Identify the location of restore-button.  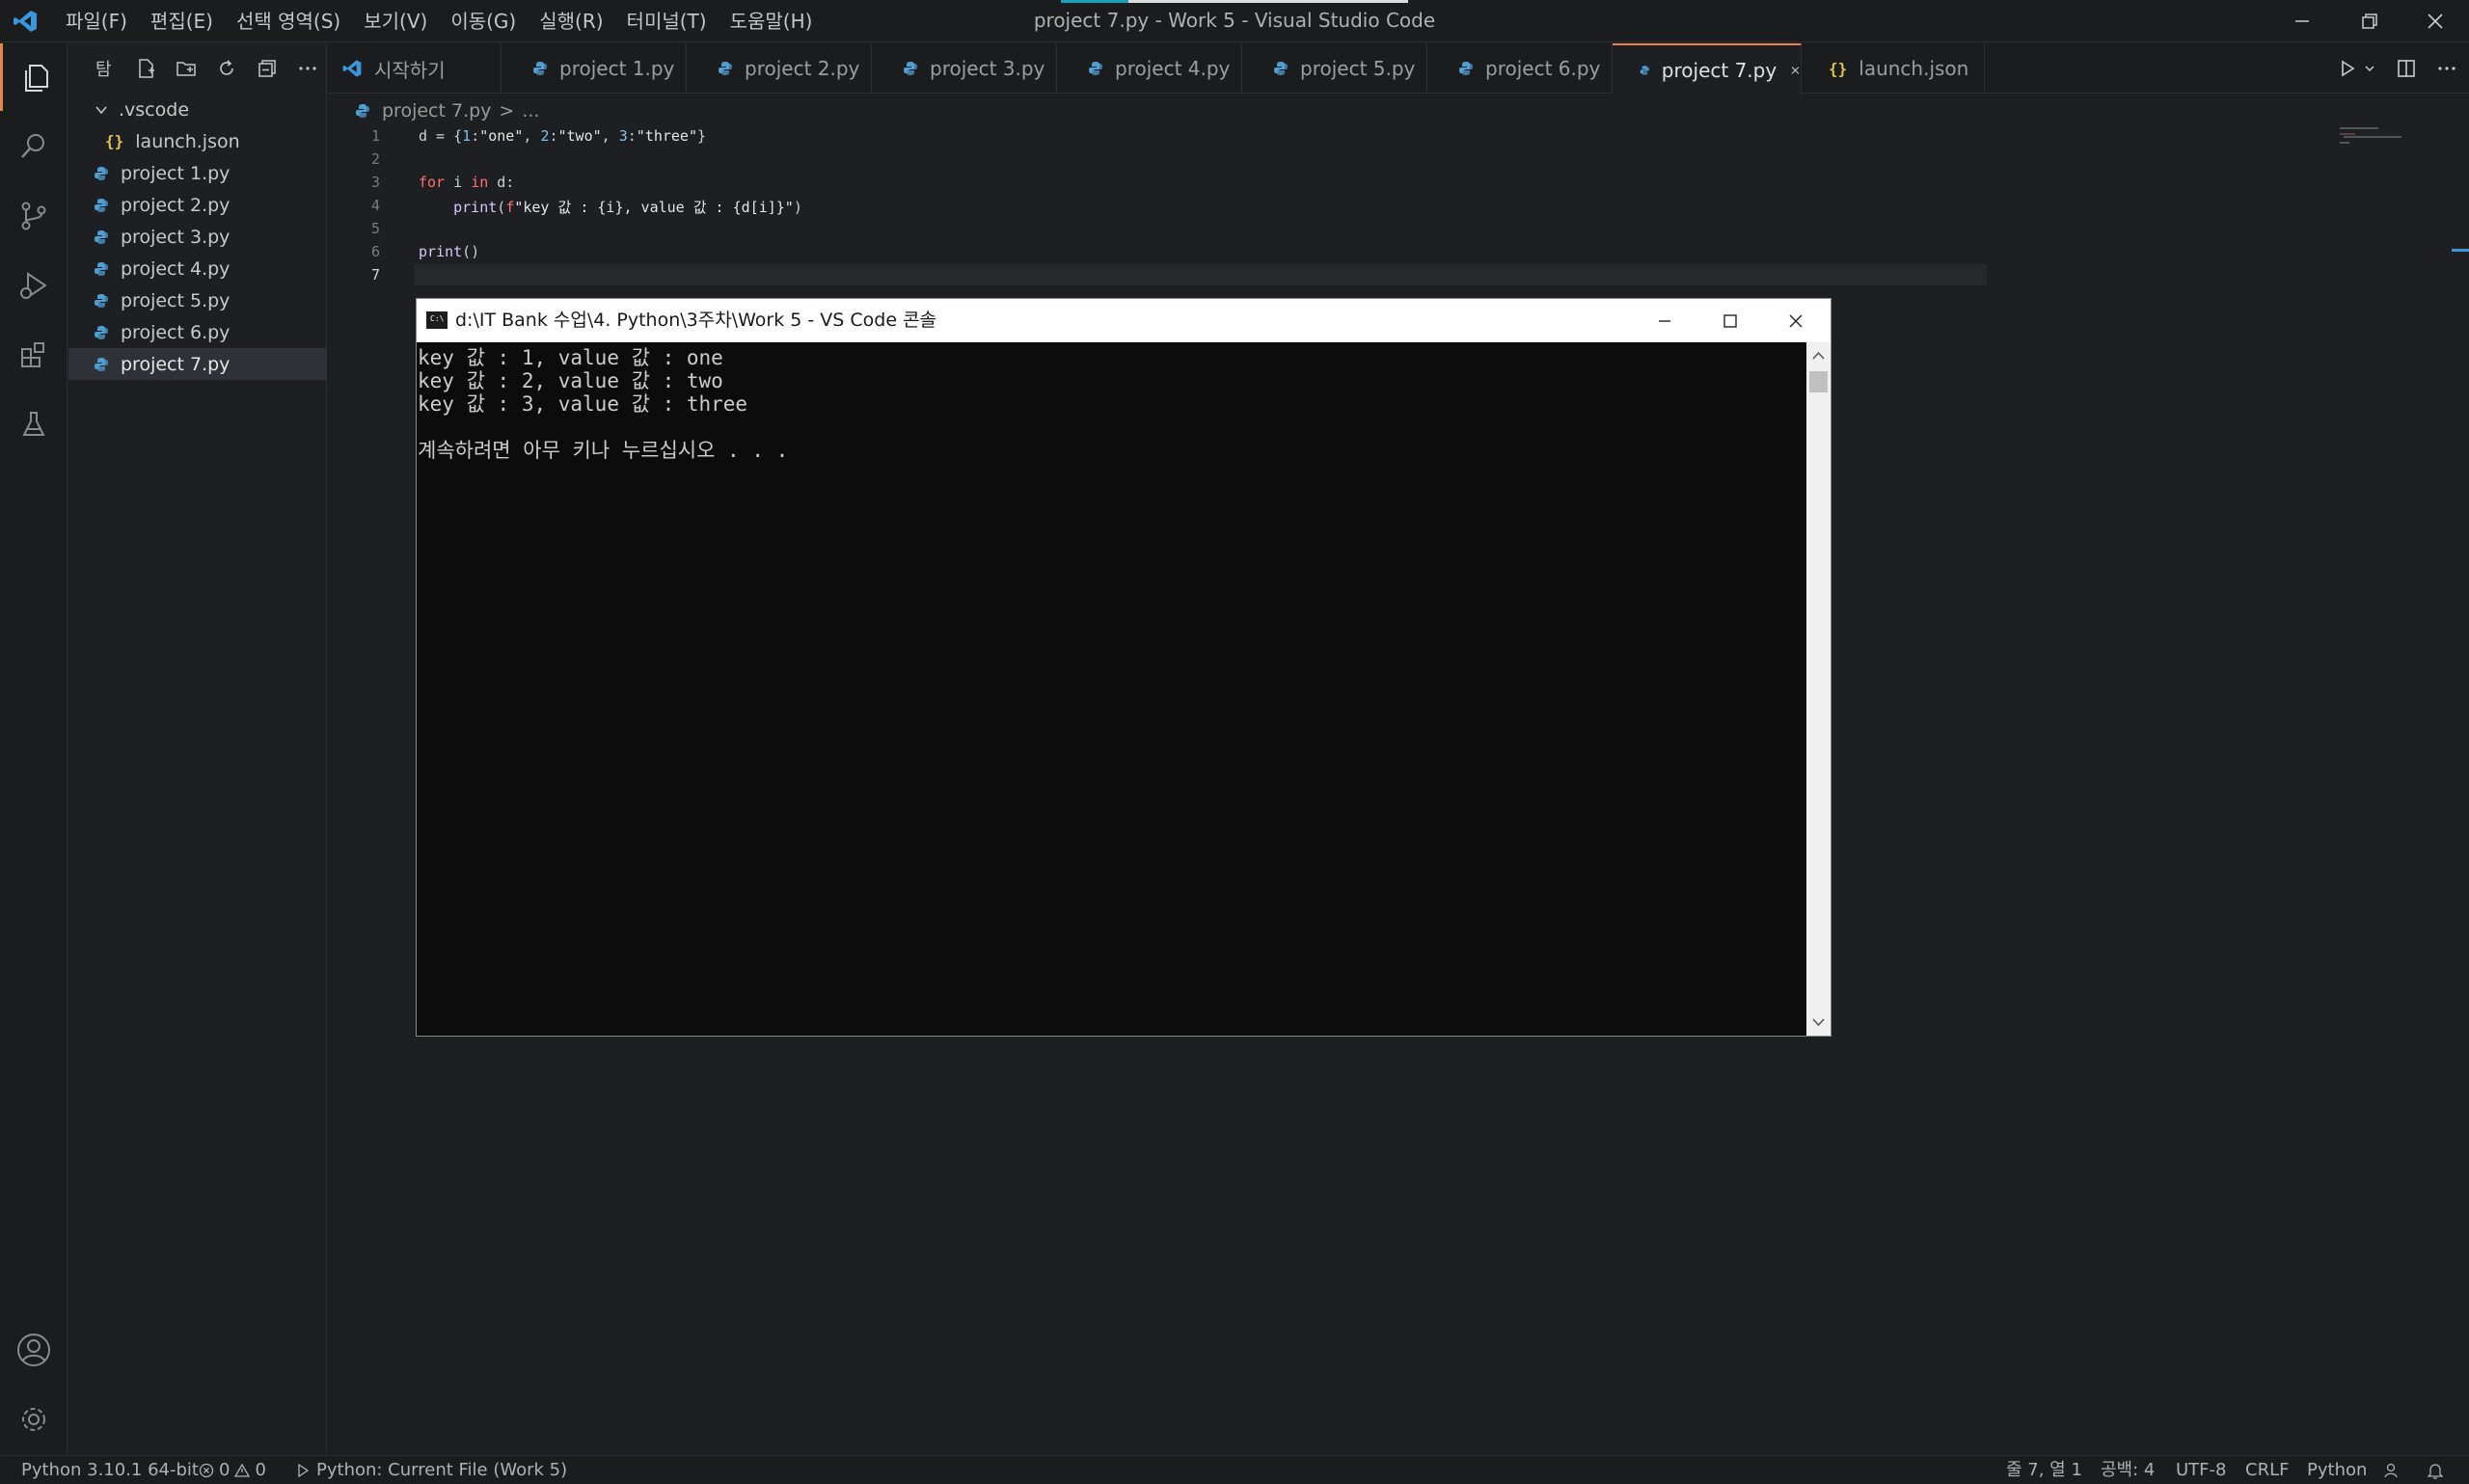
(2369, 21).